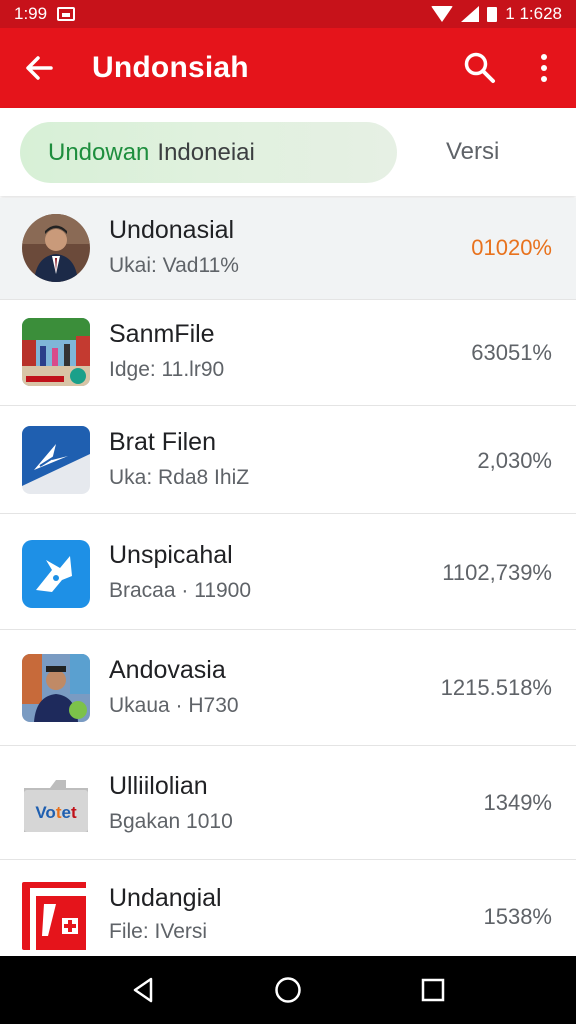 The width and height of the screenshot is (576, 1024). Describe the element at coordinates (288, 14) in the screenshot. I see `status-bar: 1:99 1 1:628` at that location.